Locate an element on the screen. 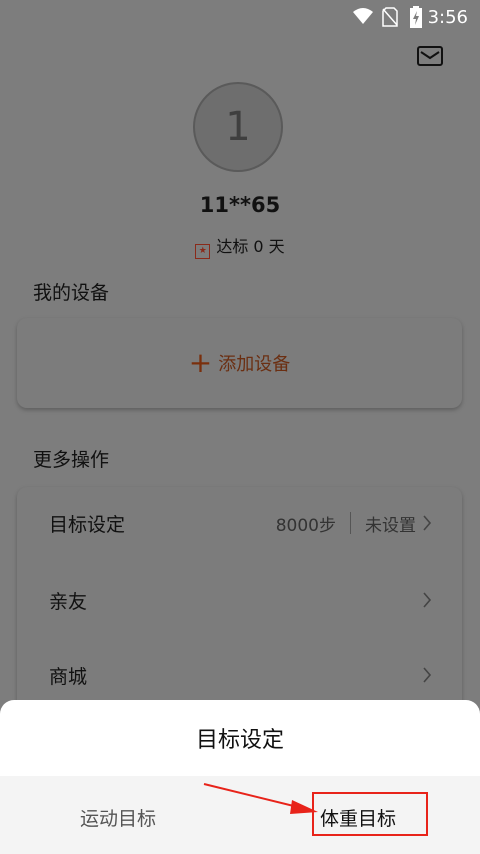  menu-item-goal-setting: 目标设定 8000步 未设置 is located at coordinates (239, 523).